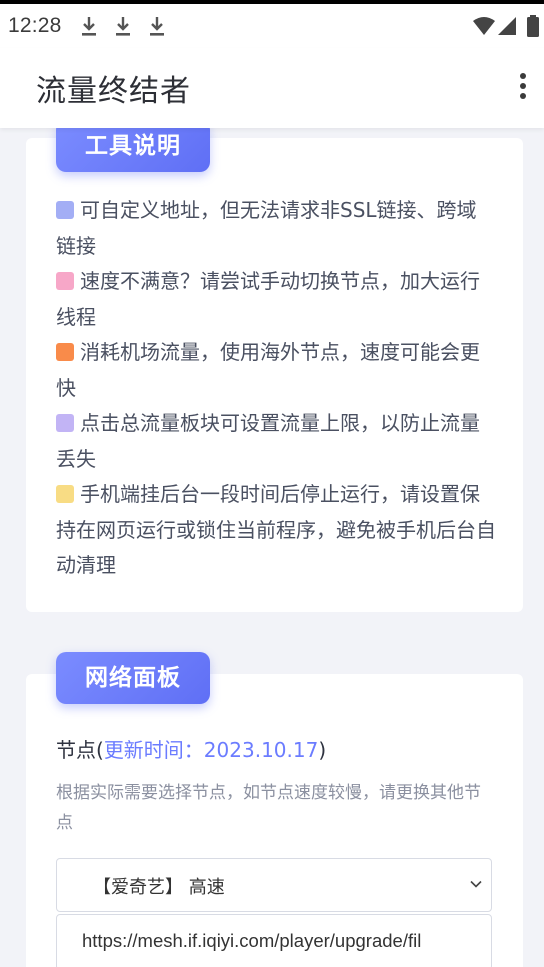 The width and height of the screenshot is (544, 967). Describe the element at coordinates (533, 26) in the screenshot. I see `battery-icon` at that location.